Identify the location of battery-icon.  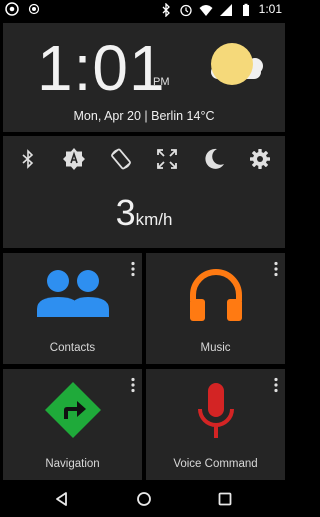
(245, 9).